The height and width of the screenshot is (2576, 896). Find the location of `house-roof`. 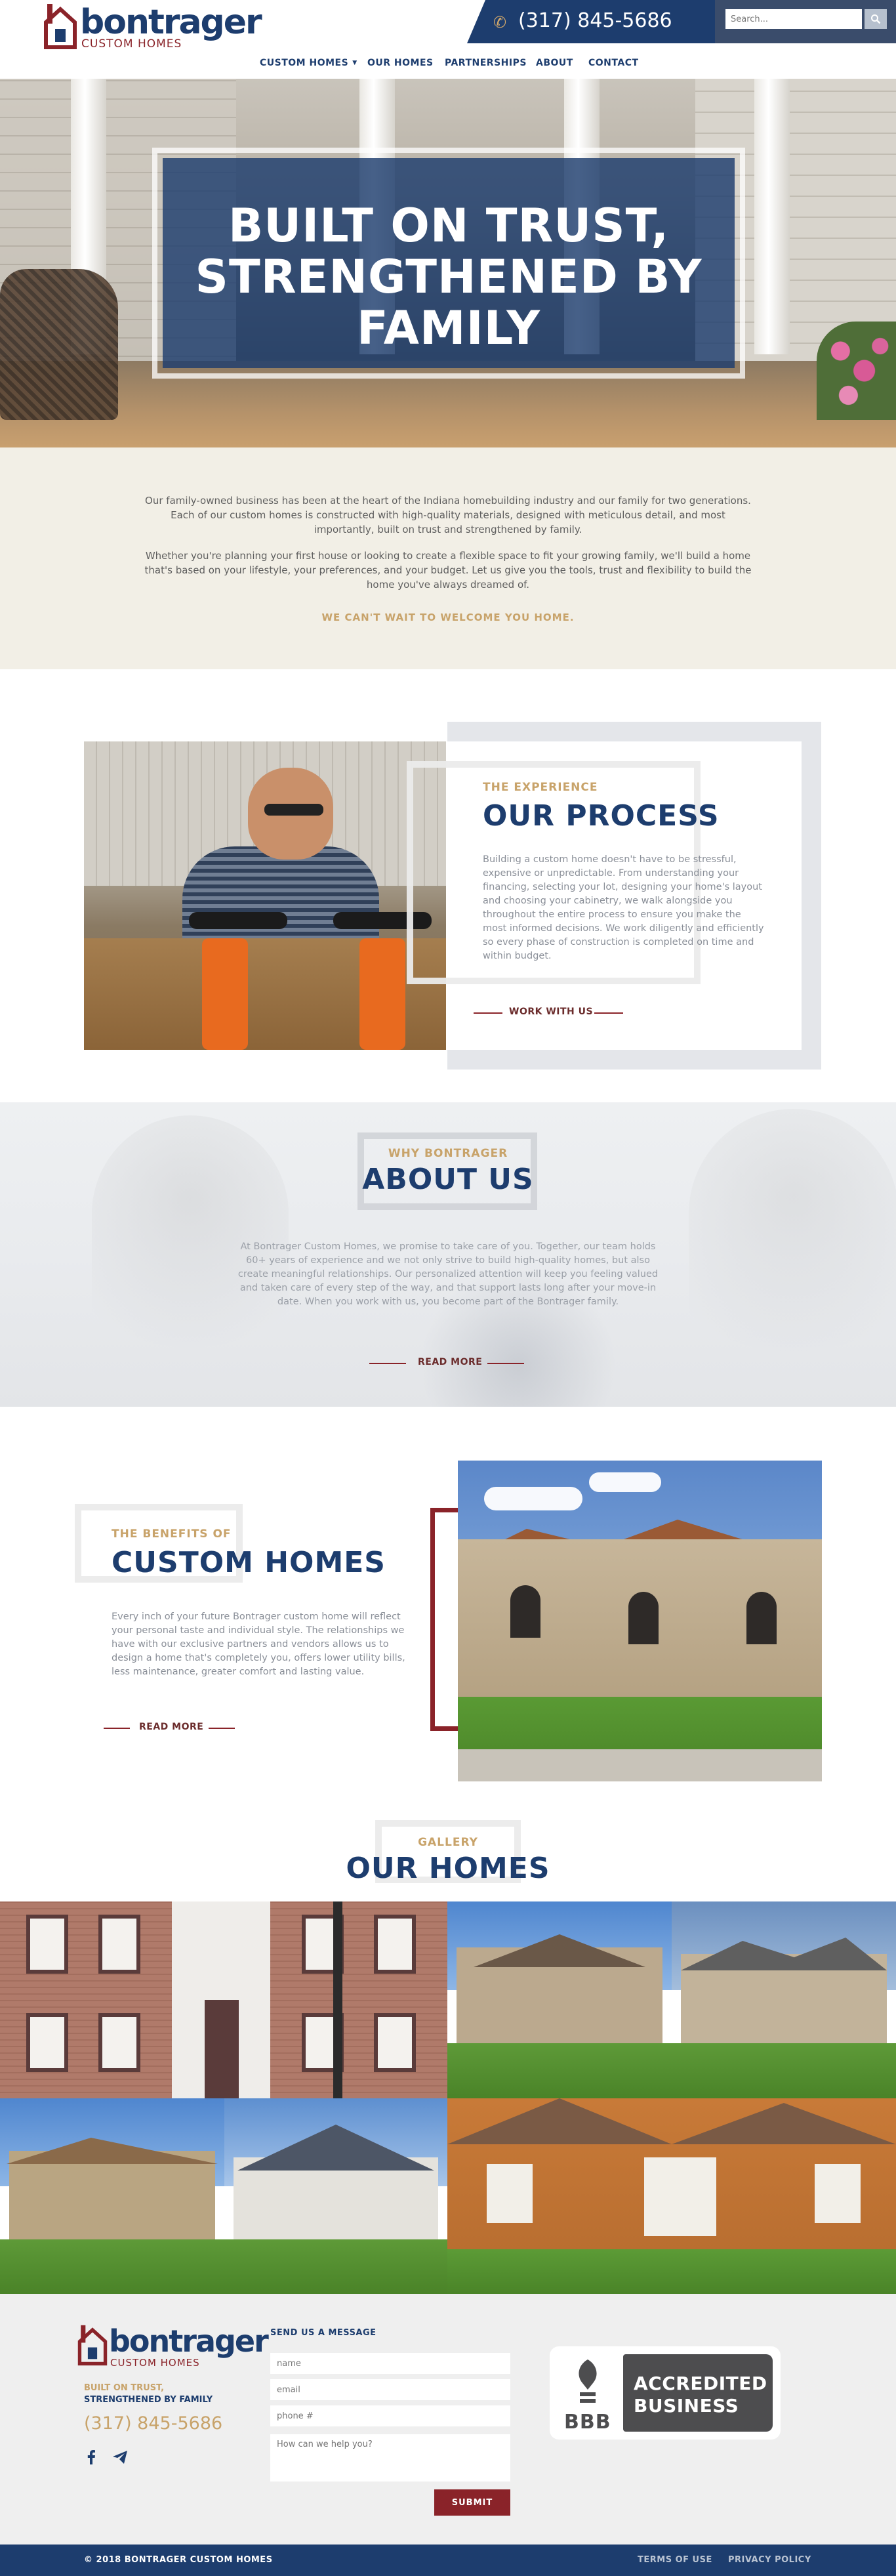

house-roof is located at coordinates (671, 2121).